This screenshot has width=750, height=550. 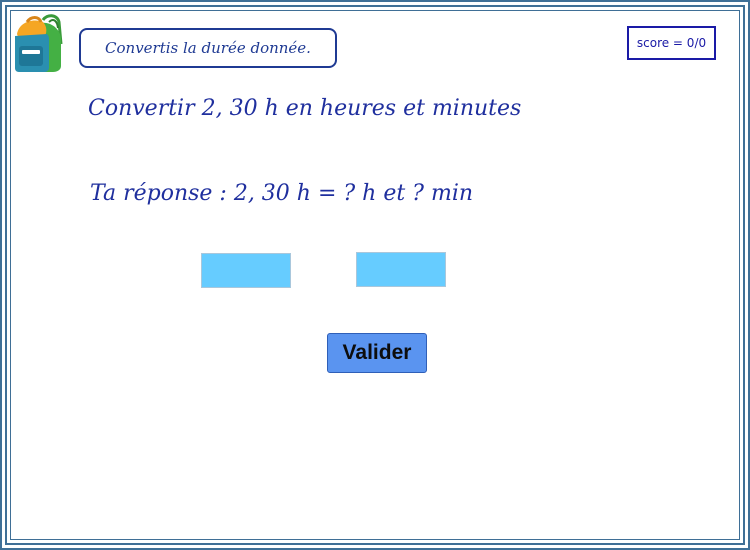 I want to click on hours-input, so click(x=246, y=270).